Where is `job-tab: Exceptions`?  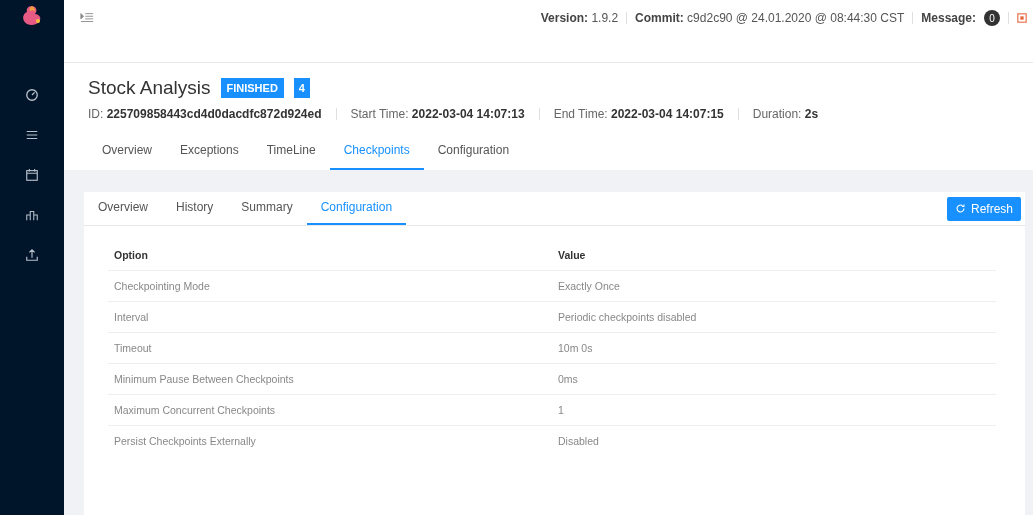
job-tab: Exceptions is located at coordinates (209, 151).